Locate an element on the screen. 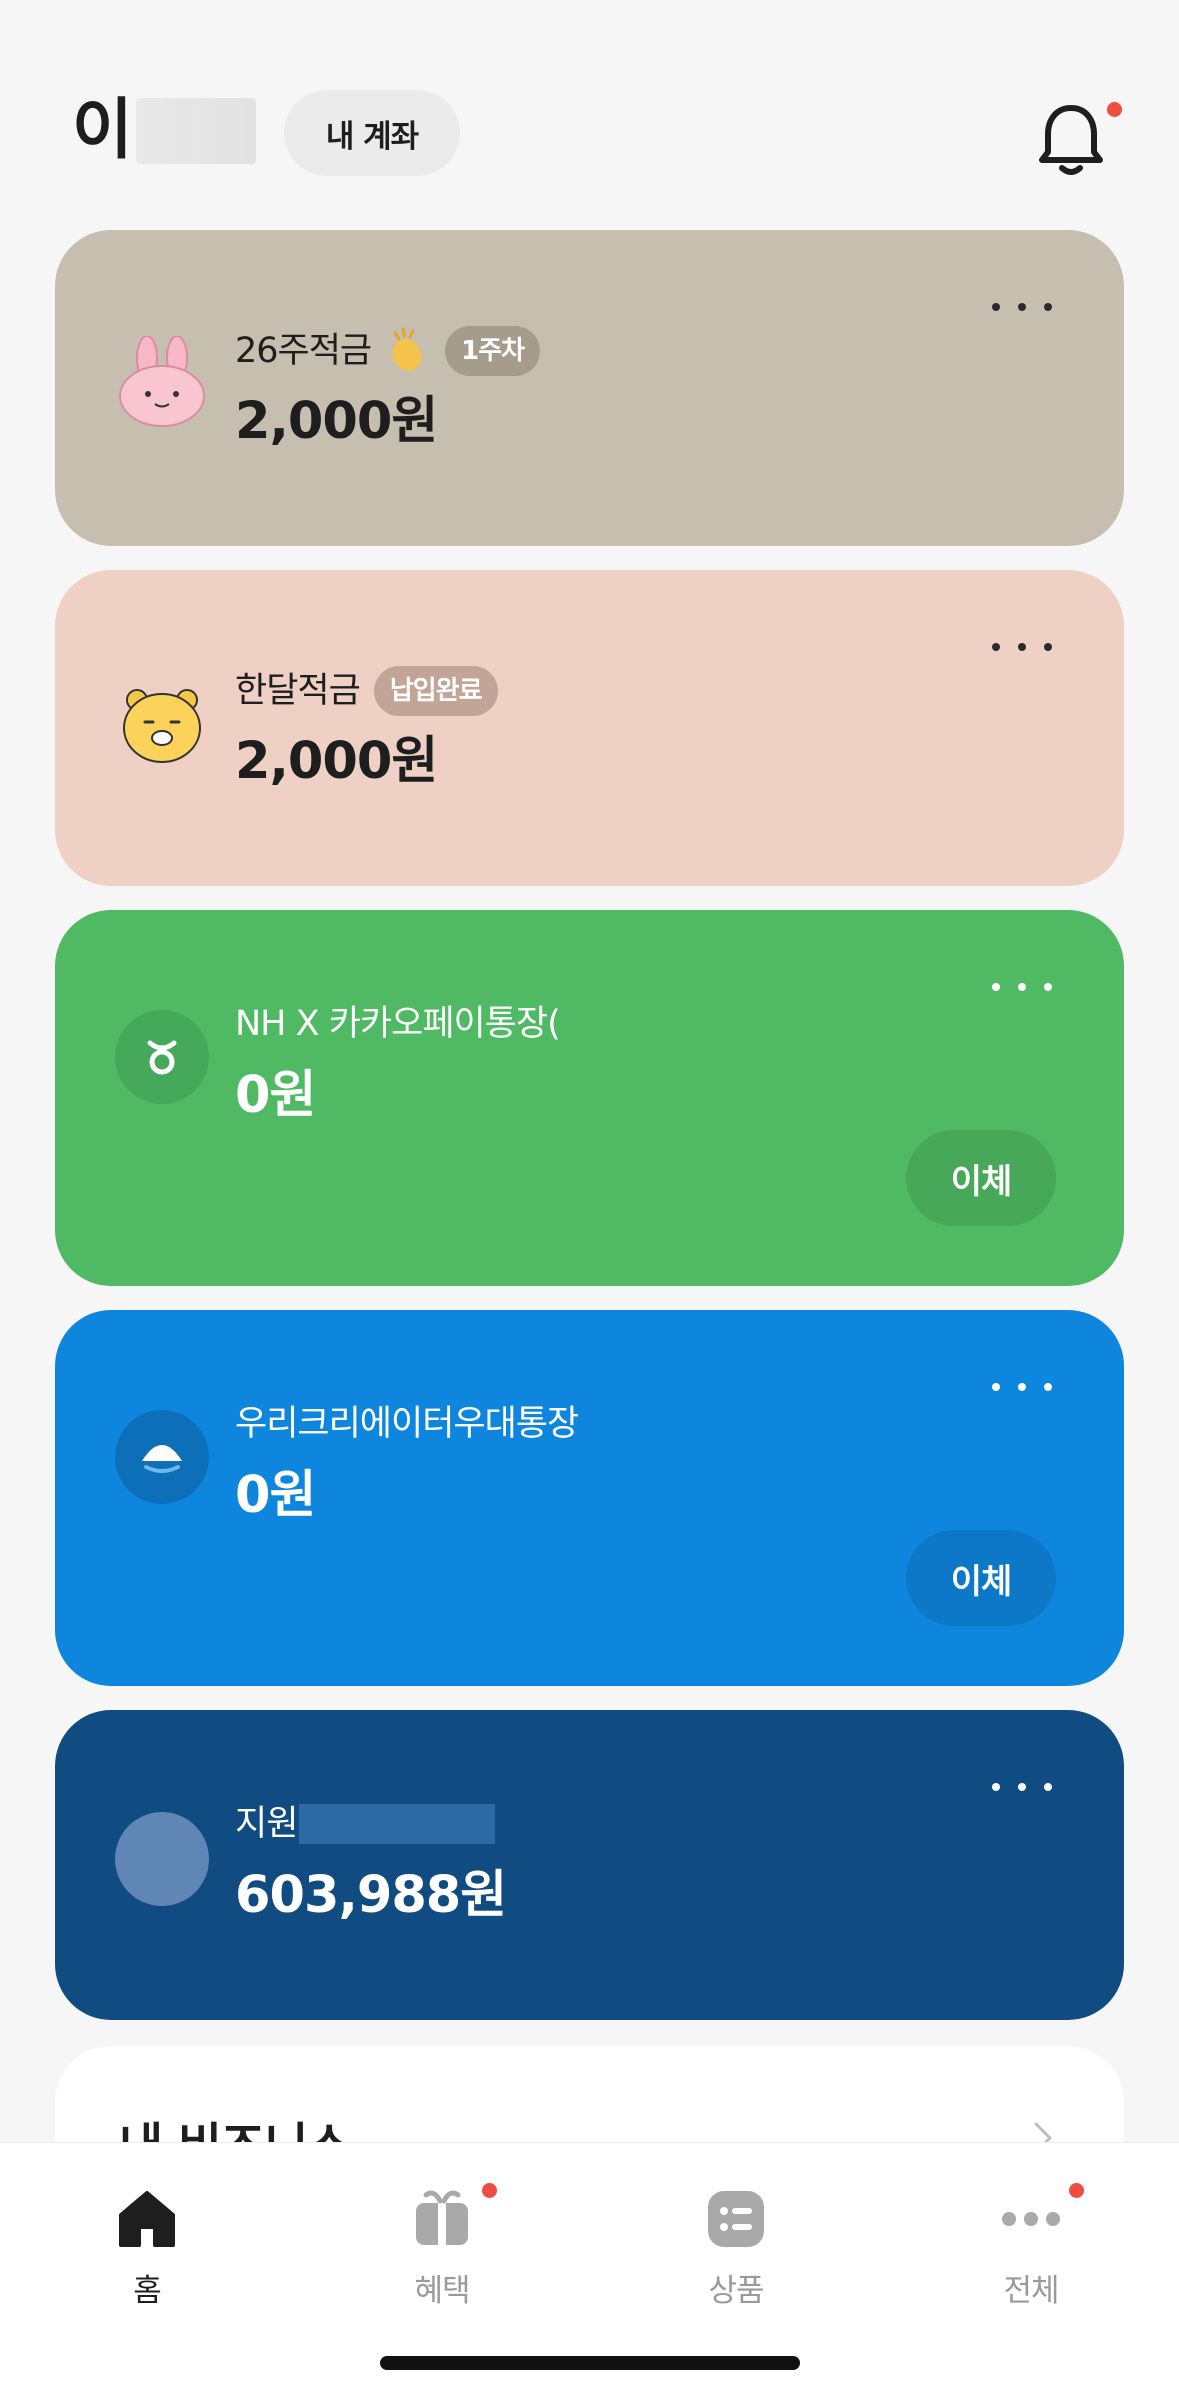 The height and width of the screenshot is (2396, 1179). home-indicator is located at coordinates (590, 2363).